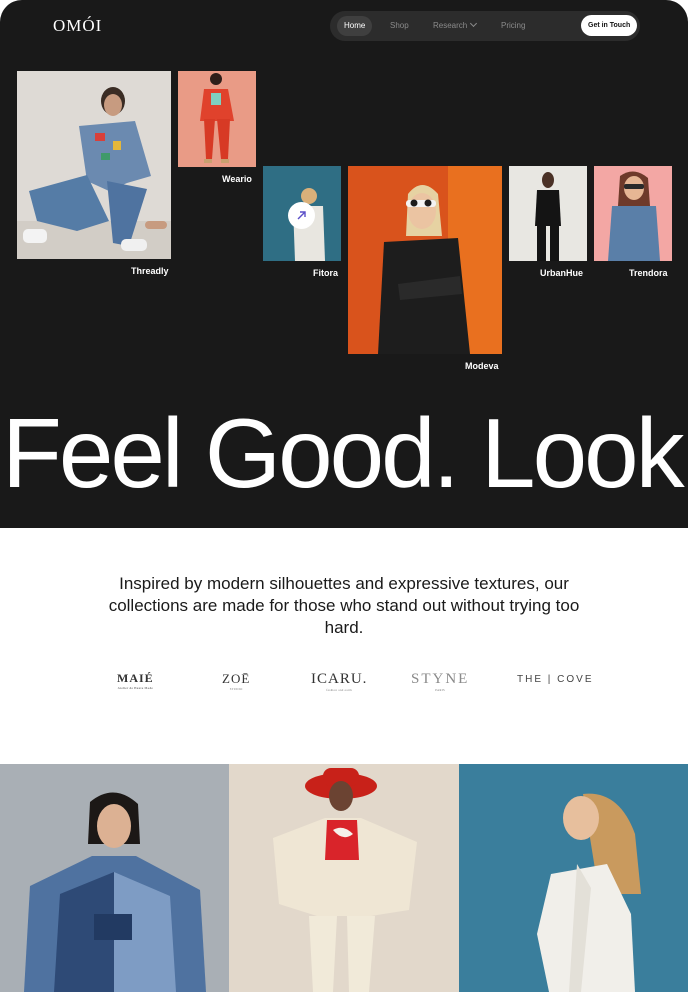 Image resolution: width=688 pixels, height=992 pixels. I want to click on photo-label-urbanhue: UrbanHue, so click(561, 273).